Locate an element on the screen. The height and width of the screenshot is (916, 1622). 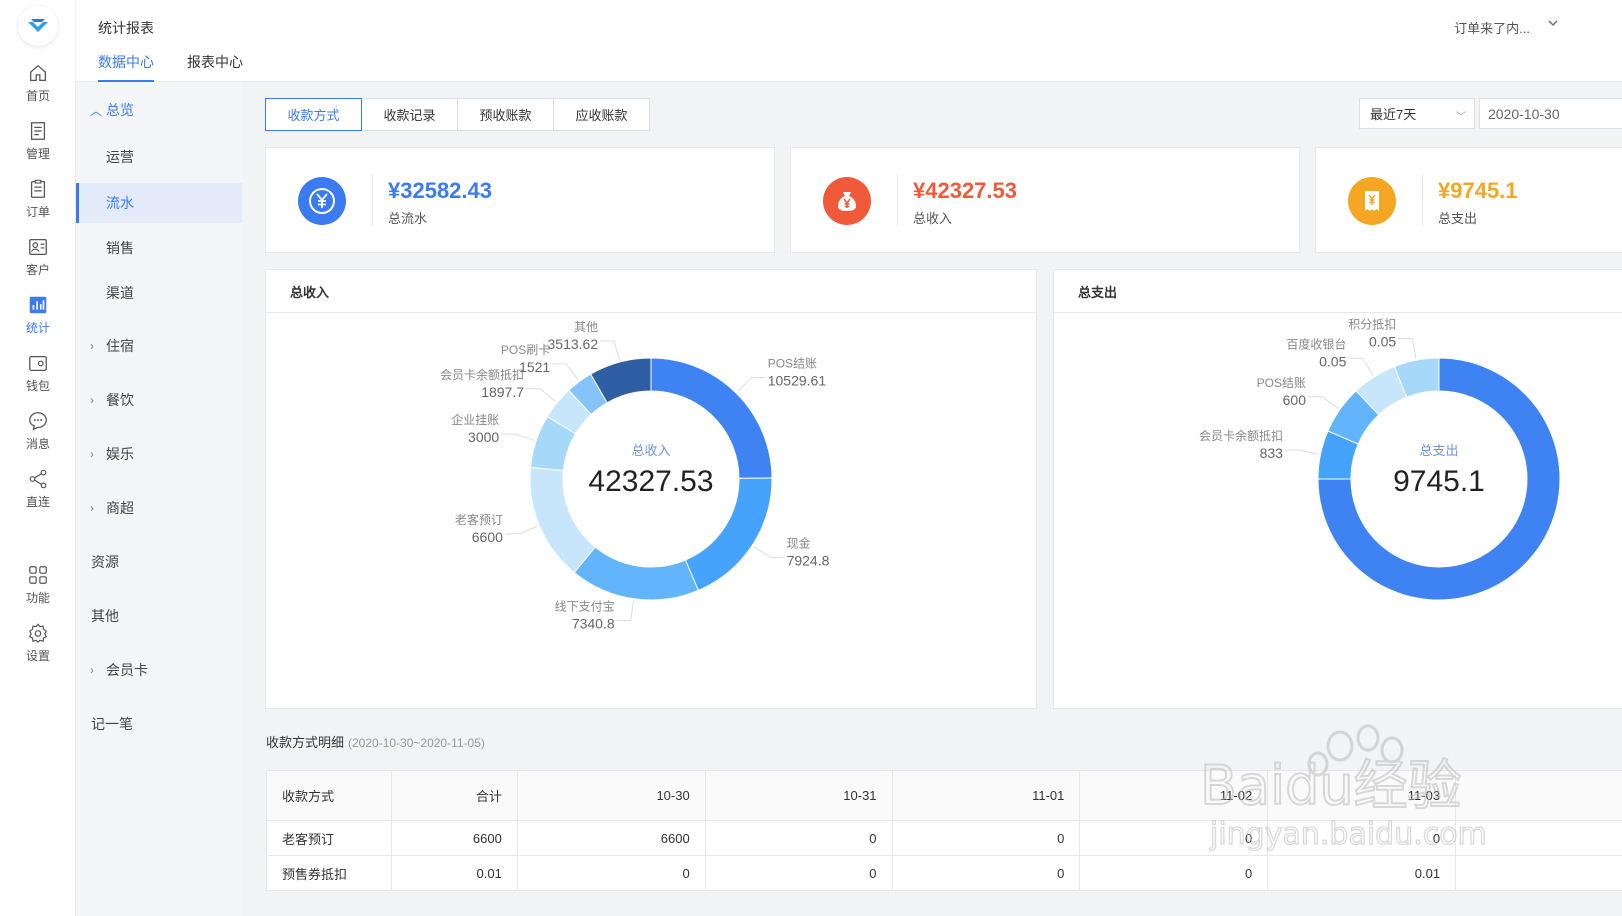
rail-item-label: 首页 is located at coordinates (37, 96).